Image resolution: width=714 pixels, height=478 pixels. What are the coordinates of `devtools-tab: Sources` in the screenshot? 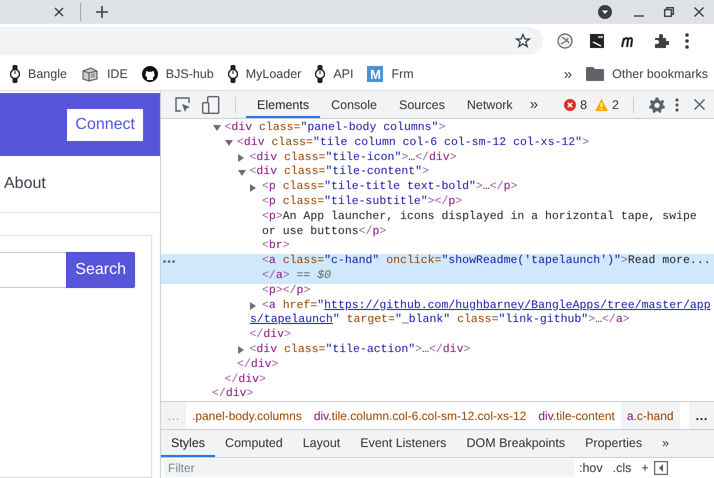 It's located at (422, 104).